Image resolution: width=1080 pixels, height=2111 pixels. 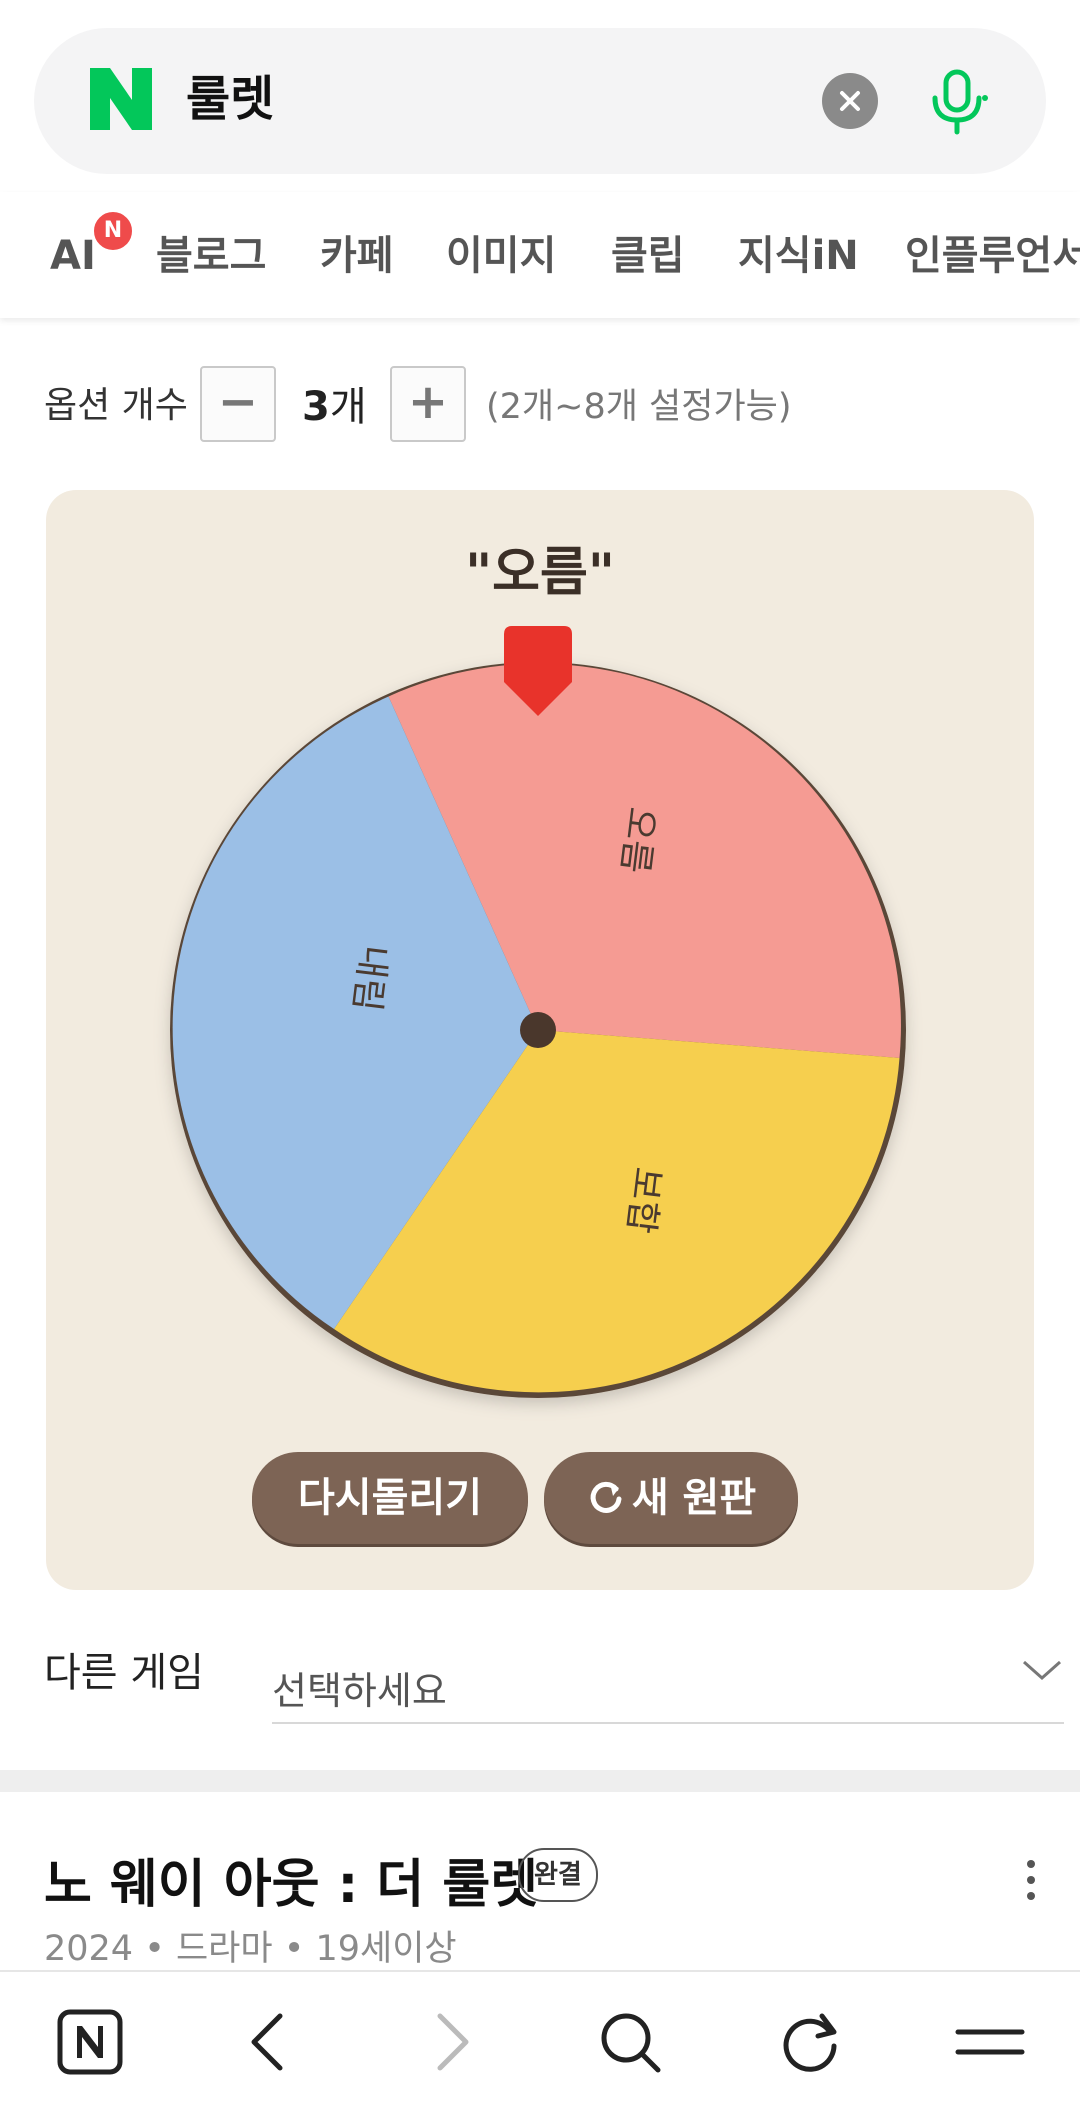 What do you see at coordinates (990, 2042) in the screenshot?
I see `menu-icon` at bounding box center [990, 2042].